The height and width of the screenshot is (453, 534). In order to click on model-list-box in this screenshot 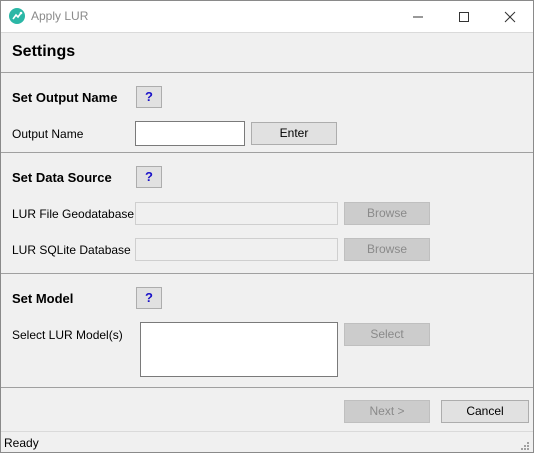, I will do `click(239, 349)`.